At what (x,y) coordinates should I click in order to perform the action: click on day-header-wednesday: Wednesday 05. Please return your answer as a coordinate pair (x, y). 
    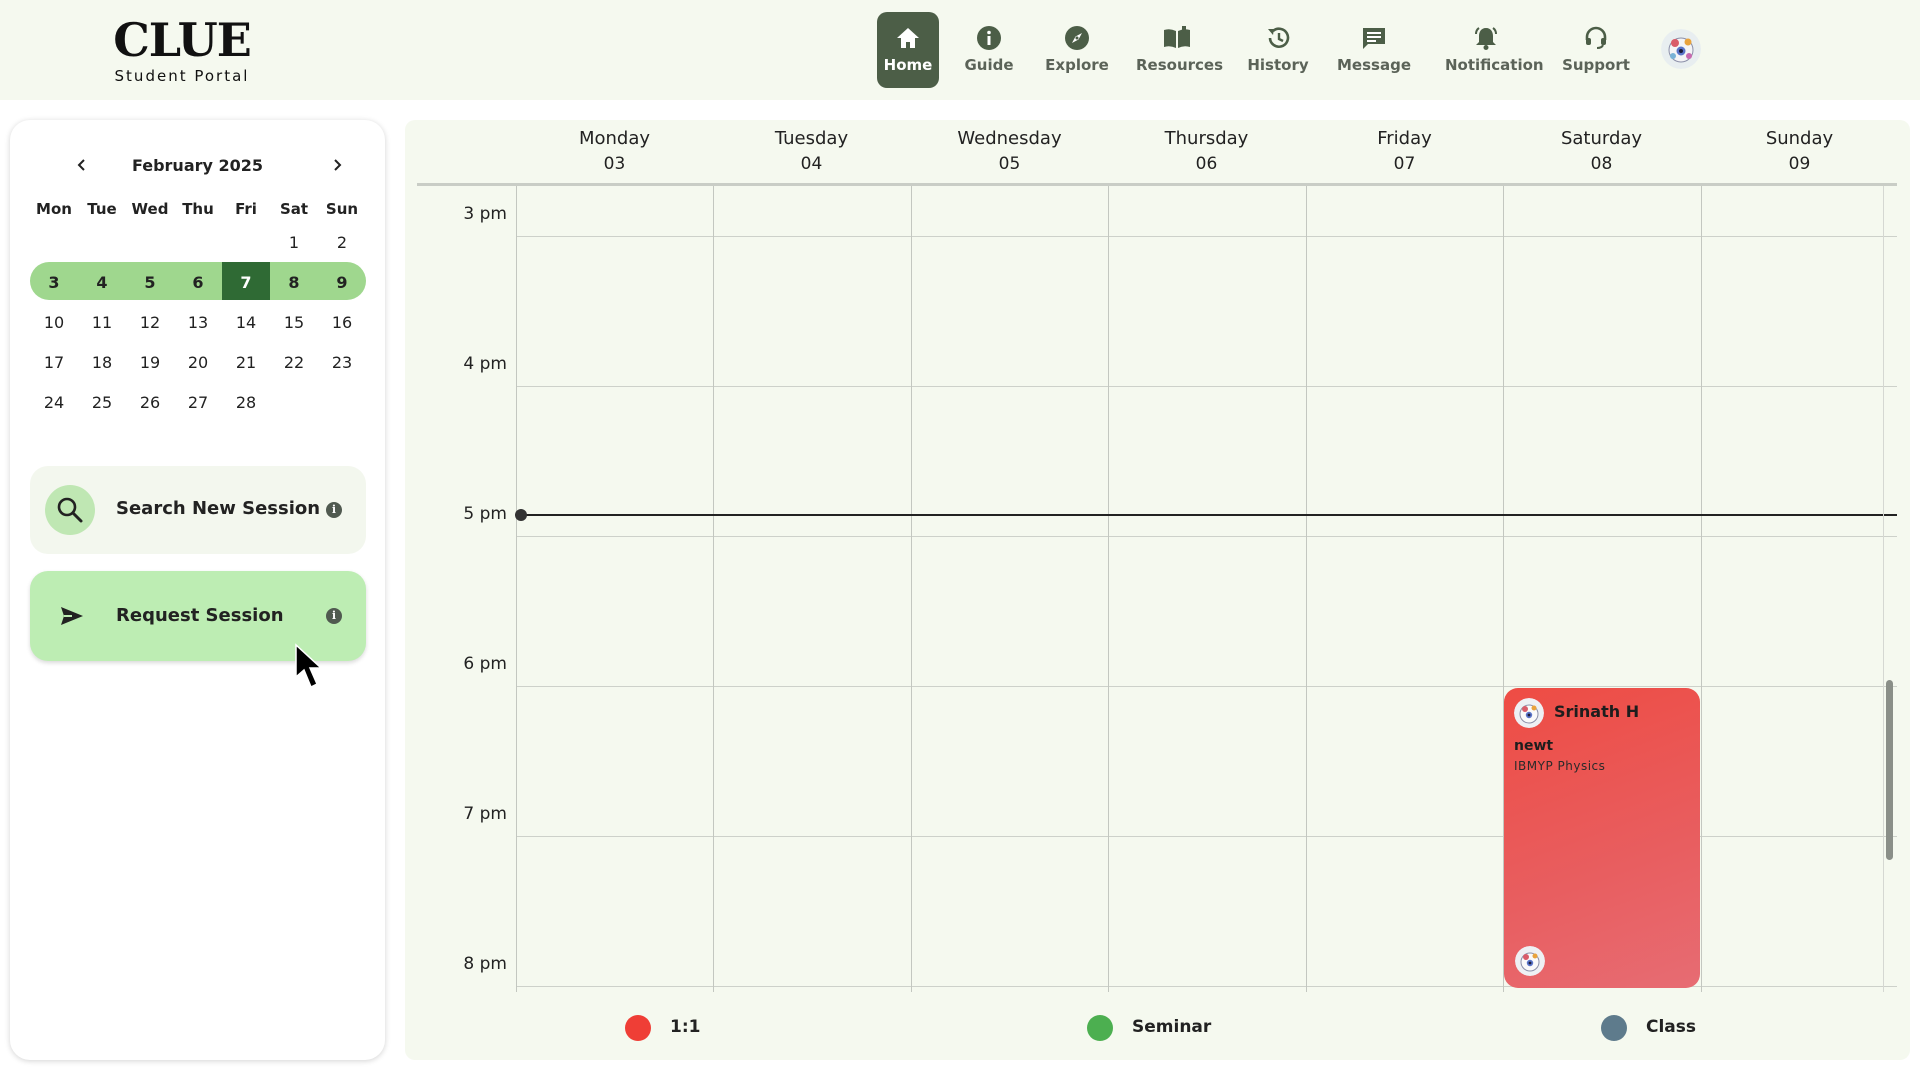
    Looking at the image, I should click on (1009, 151).